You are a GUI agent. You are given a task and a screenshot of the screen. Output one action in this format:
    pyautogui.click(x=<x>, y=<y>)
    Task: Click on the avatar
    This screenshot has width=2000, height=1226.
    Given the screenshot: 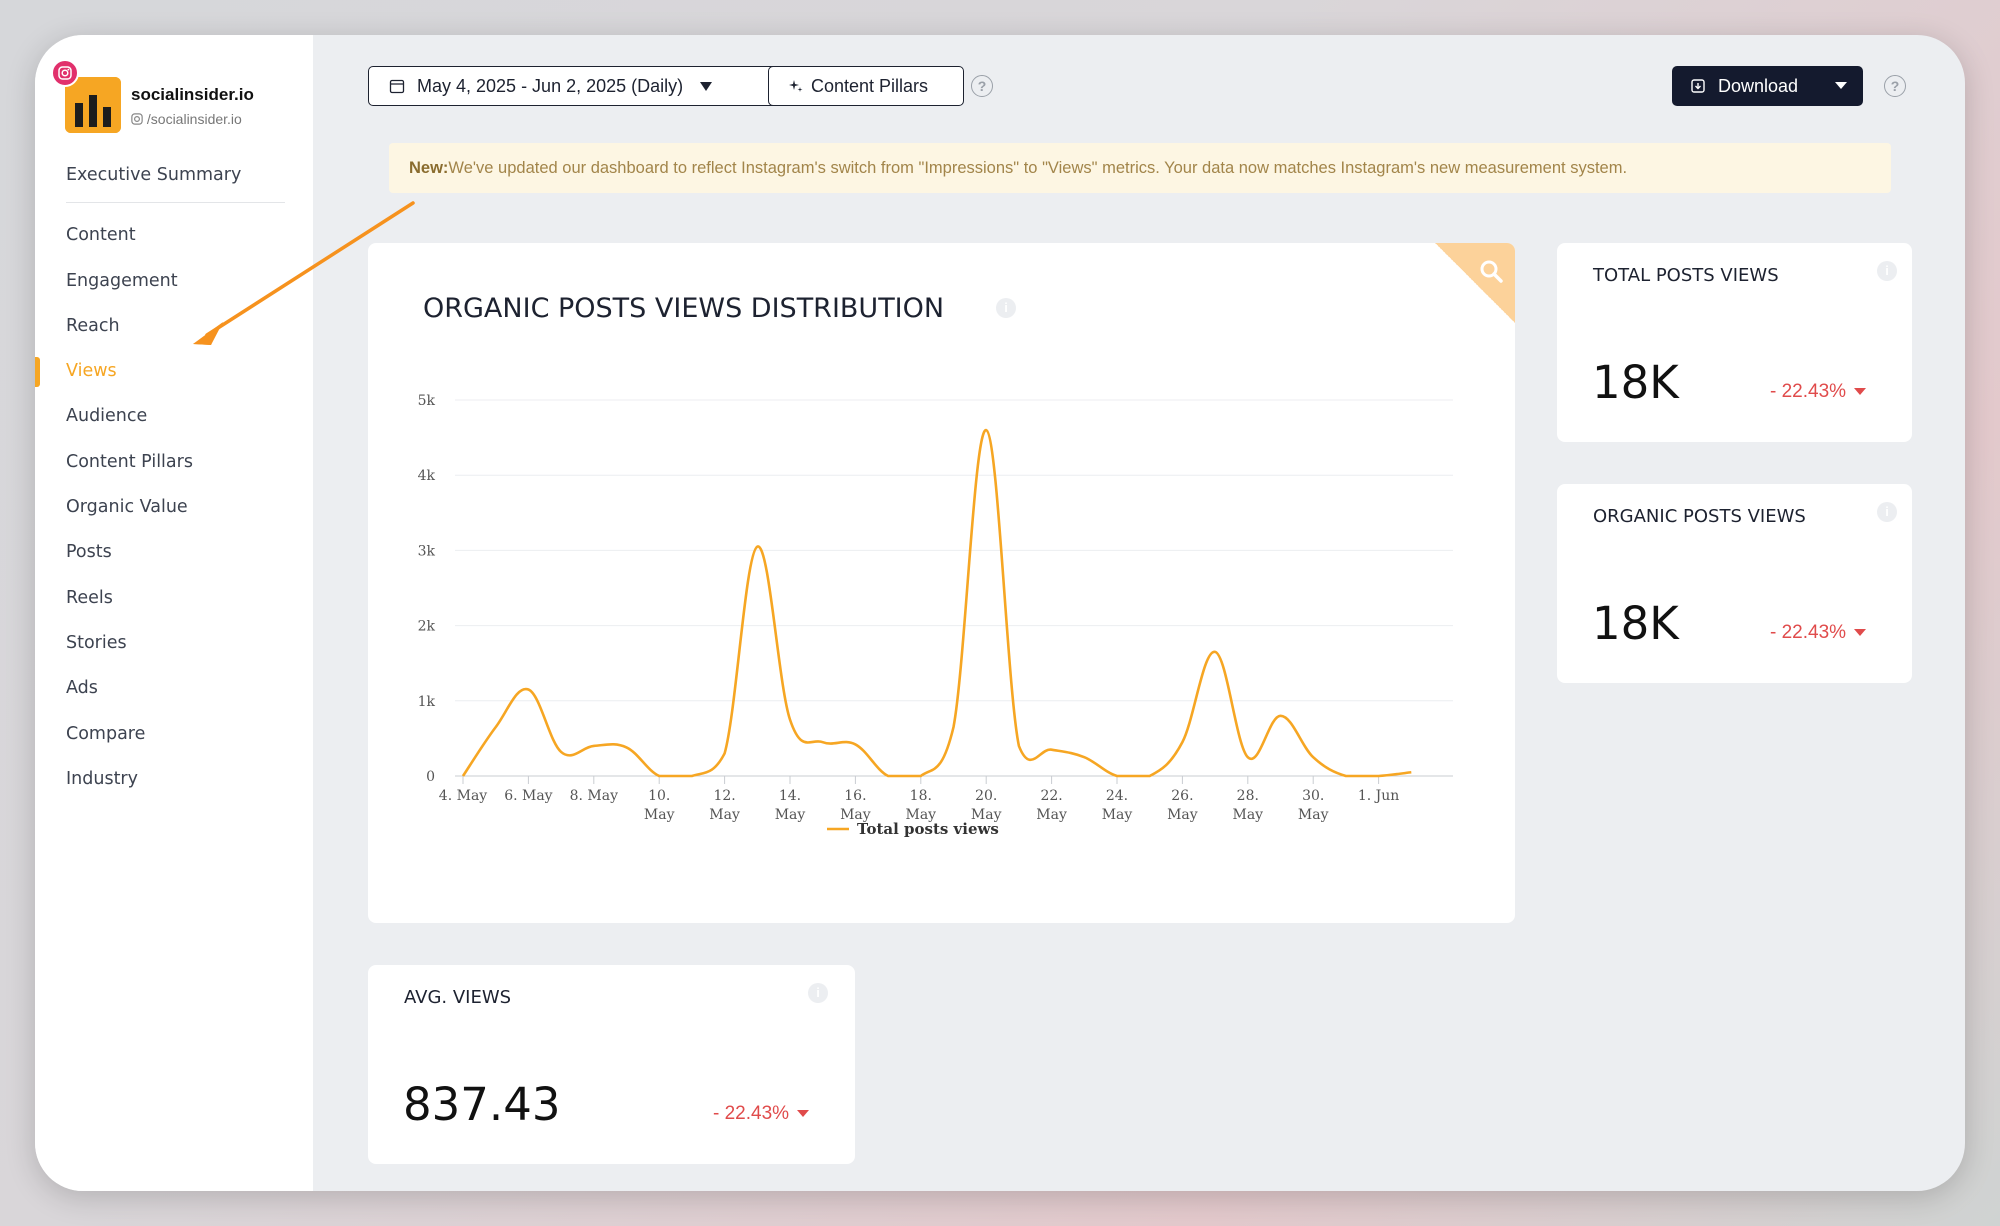 What is the action you would take?
    pyautogui.click(x=93, y=105)
    